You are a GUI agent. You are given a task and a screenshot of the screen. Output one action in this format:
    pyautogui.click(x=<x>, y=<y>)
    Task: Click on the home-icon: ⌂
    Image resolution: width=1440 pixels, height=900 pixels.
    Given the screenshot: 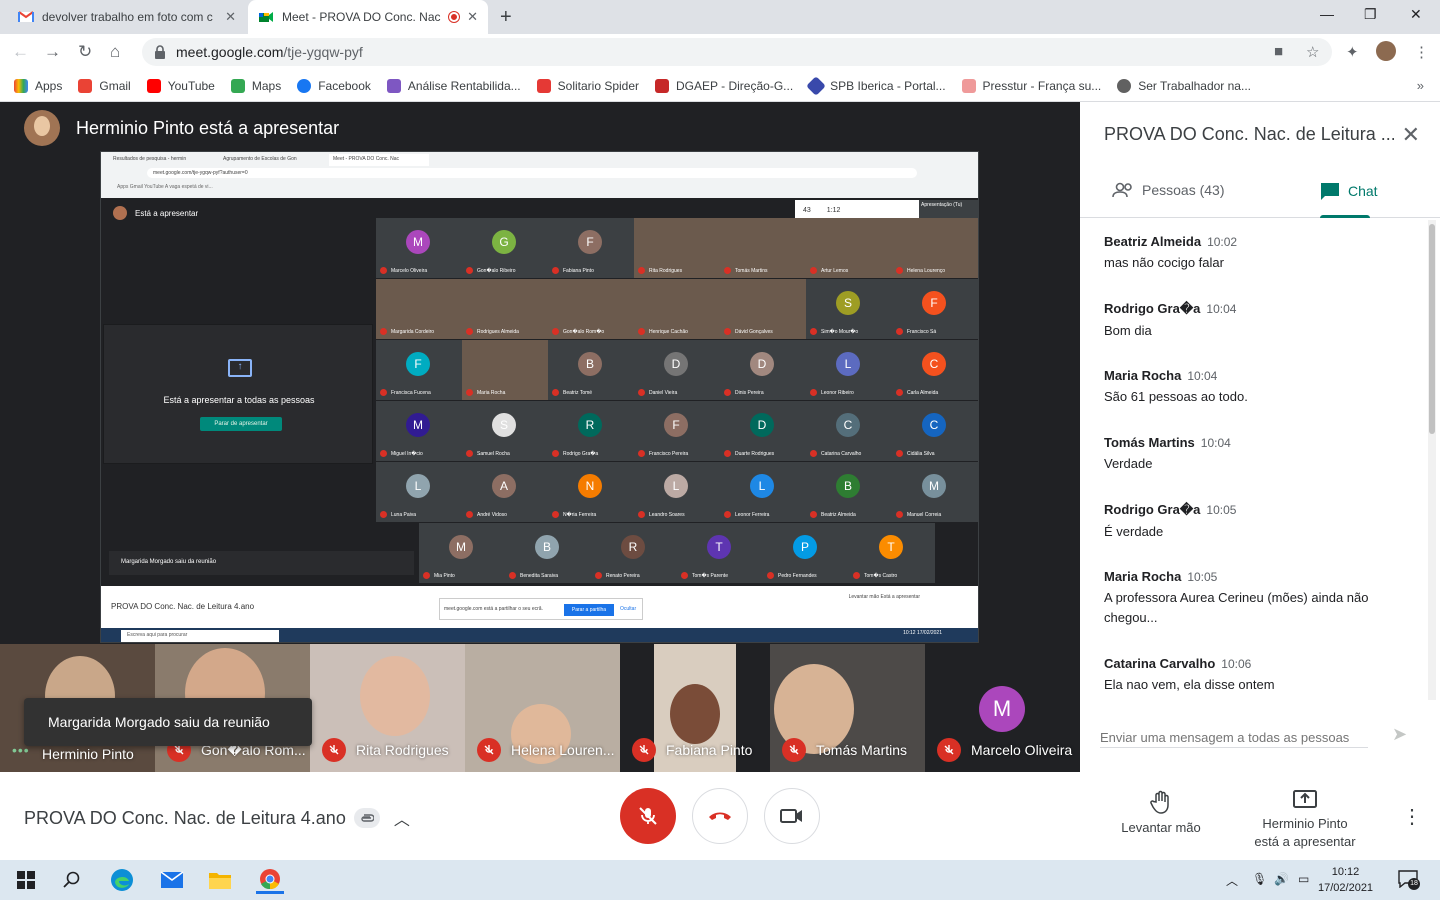 What is the action you would take?
    pyautogui.click(x=115, y=52)
    